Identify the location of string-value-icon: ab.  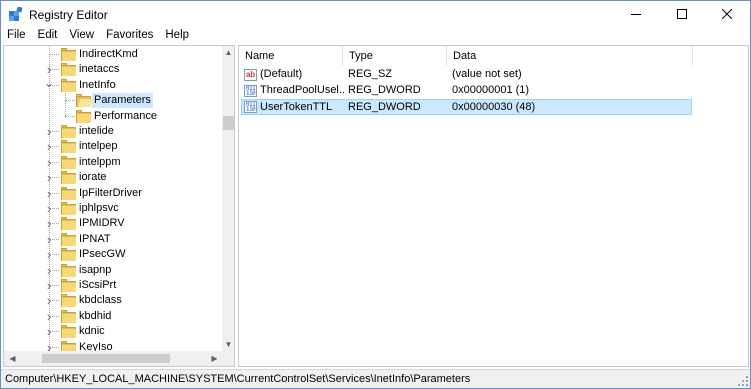
(250, 75).